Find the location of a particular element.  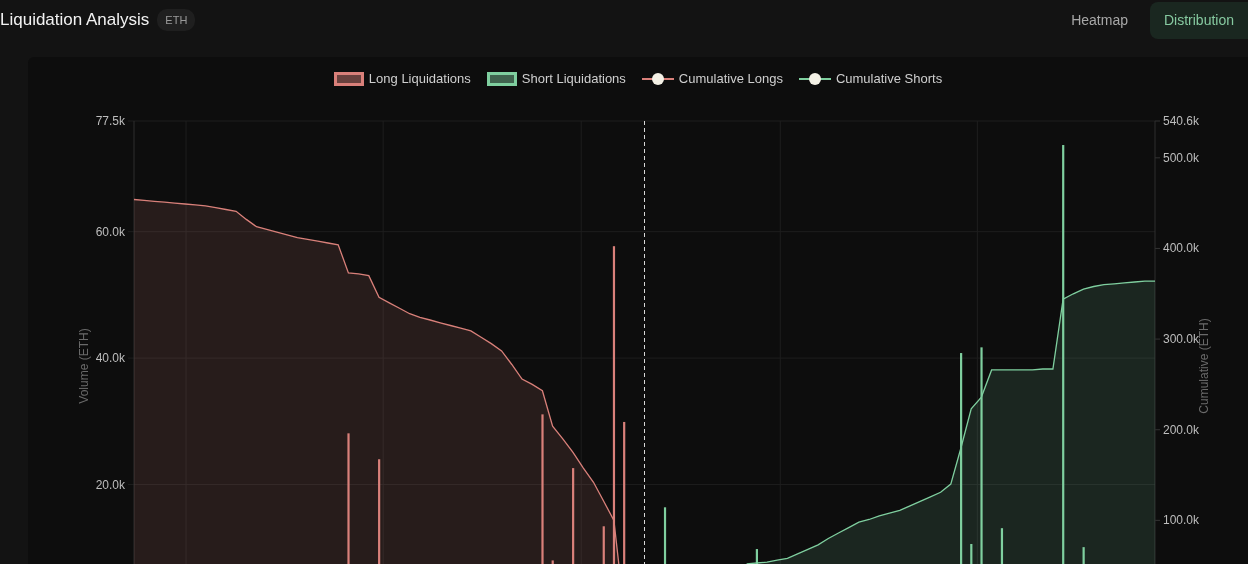

axis-tick-label: 40.0k is located at coordinates (110, 358).